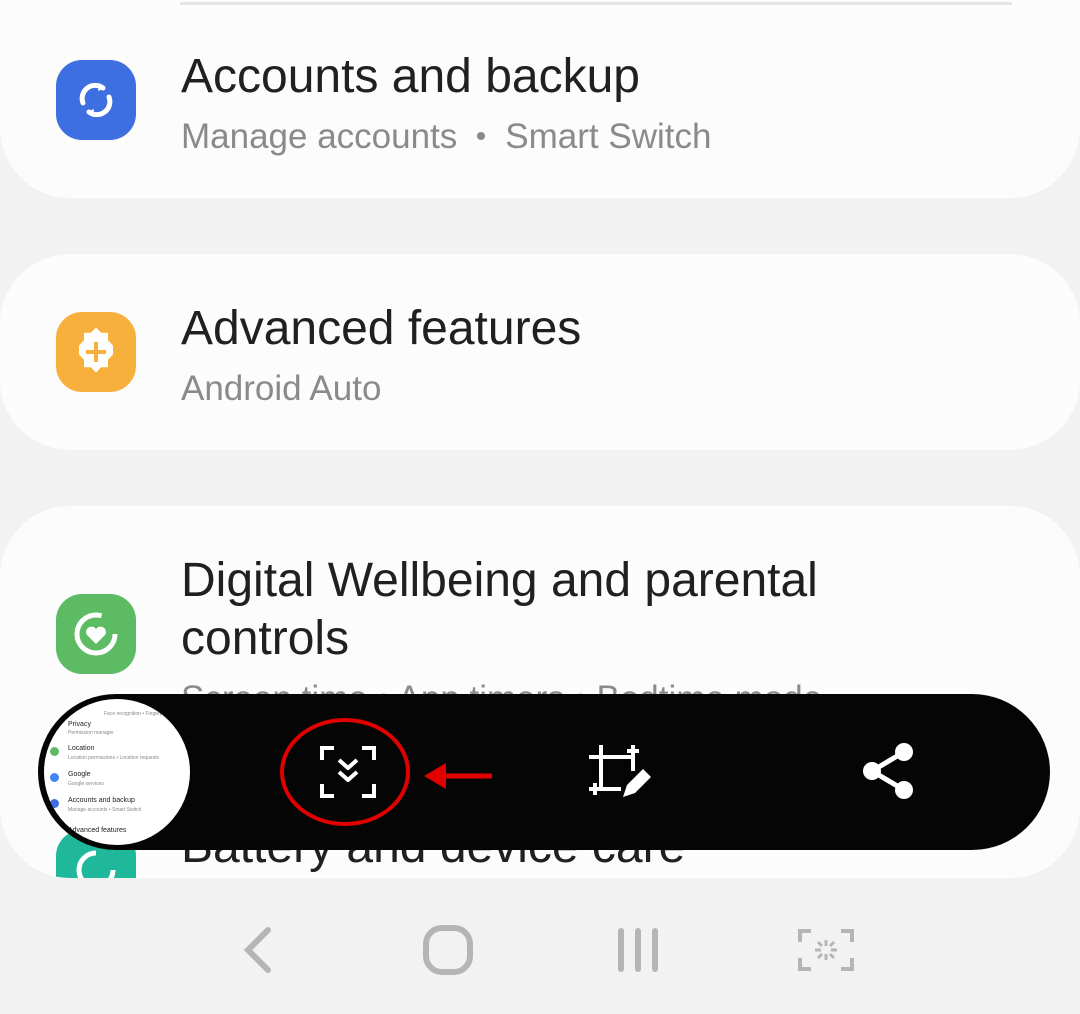 This screenshot has height=1014, width=1080. I want to click on wellbeing-heart-icon, so click(96, 634).